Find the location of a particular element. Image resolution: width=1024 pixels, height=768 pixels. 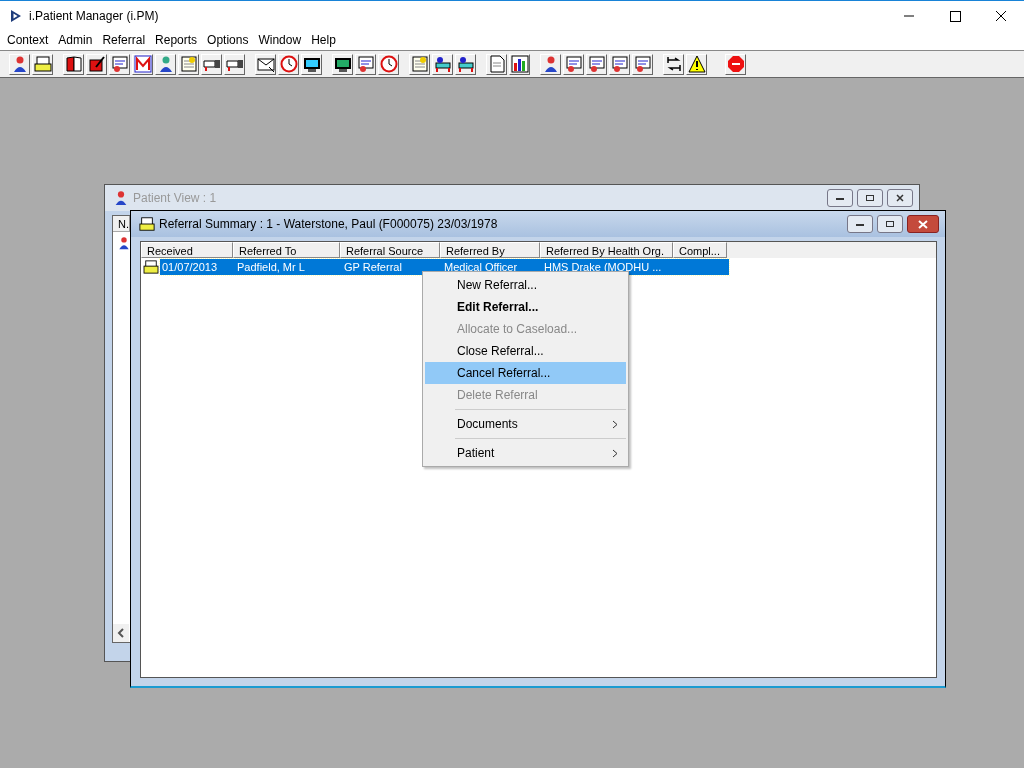

menu-item: Options is located at coordinates (228, 40).